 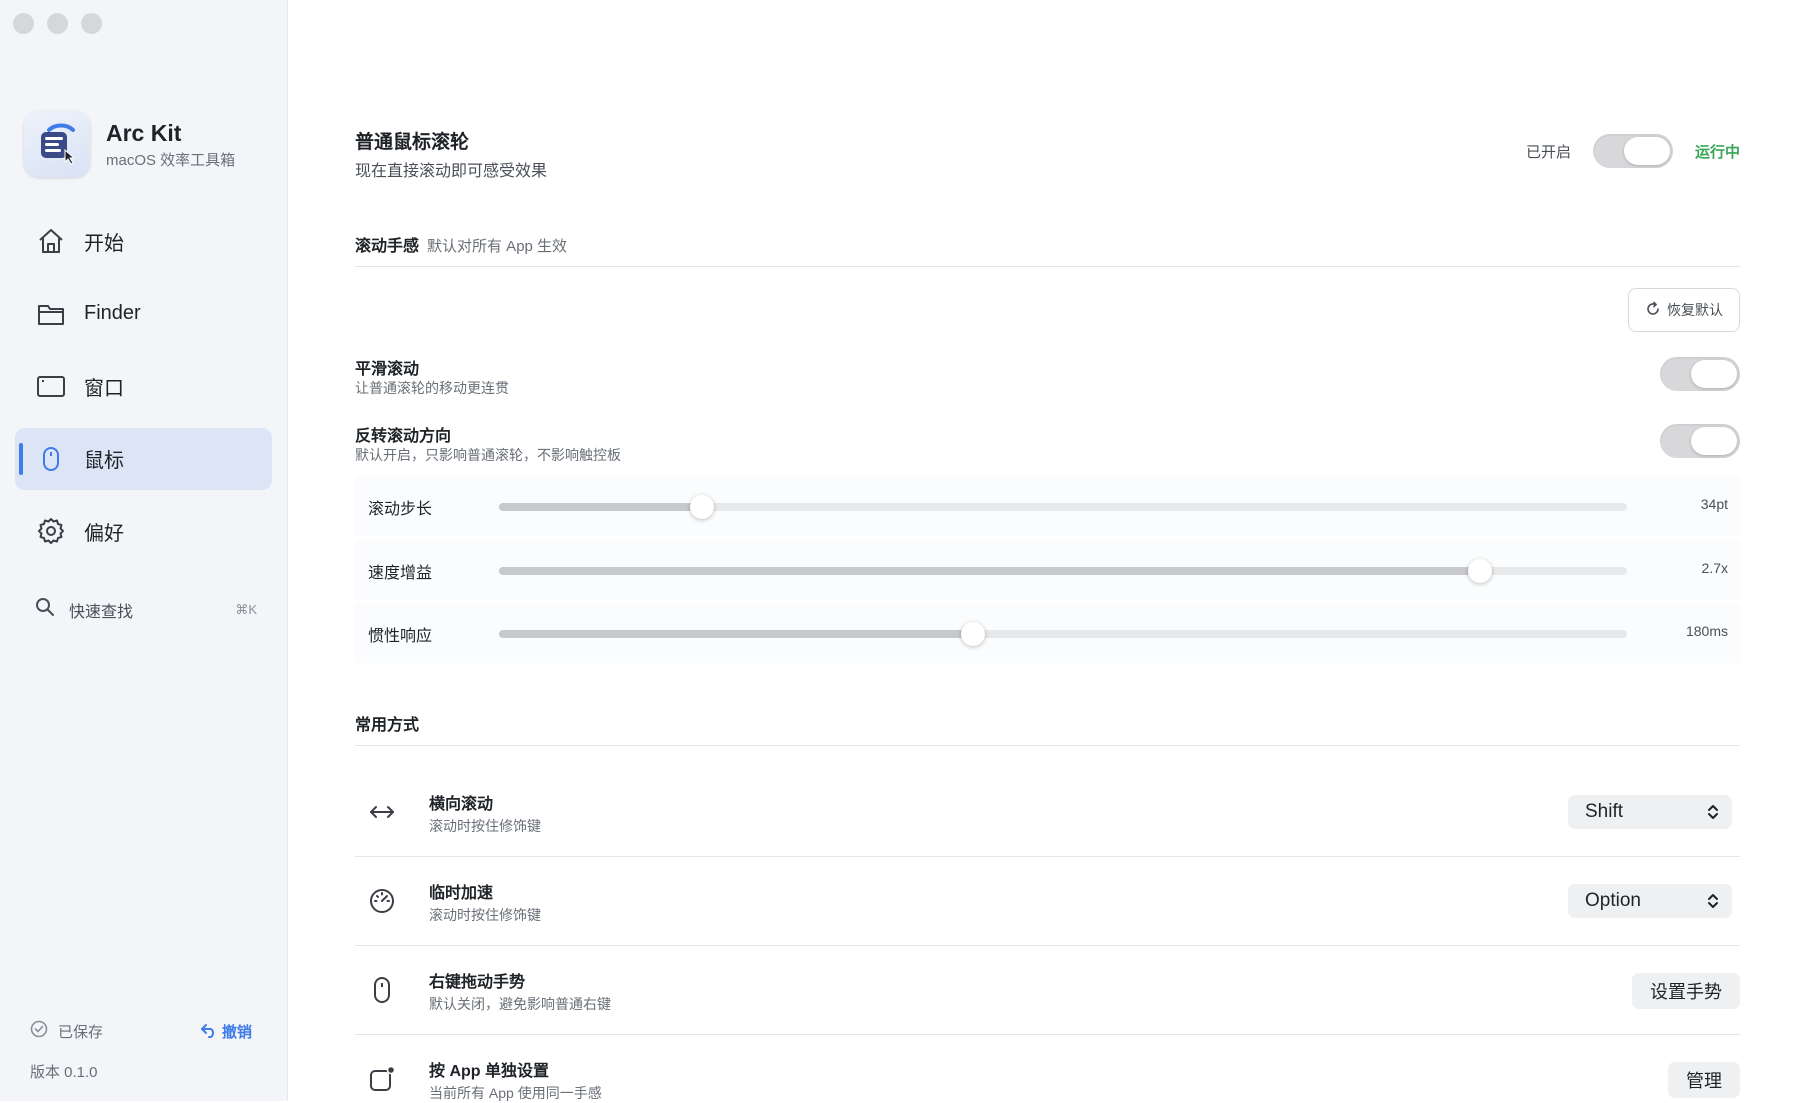 I want to click on scroll-step-slider, so click(x=1063, y=507).